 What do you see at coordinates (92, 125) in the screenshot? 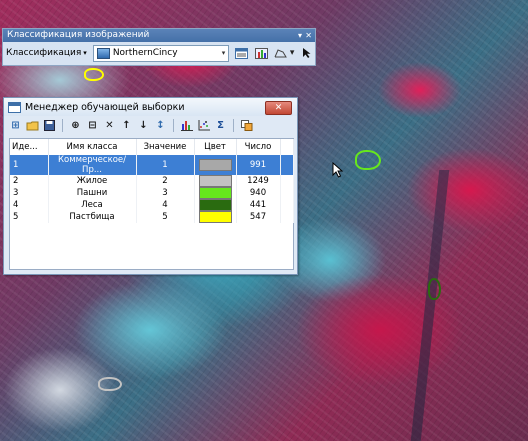
I see `split-icon: ⊟` at bounding box center [92, 125].